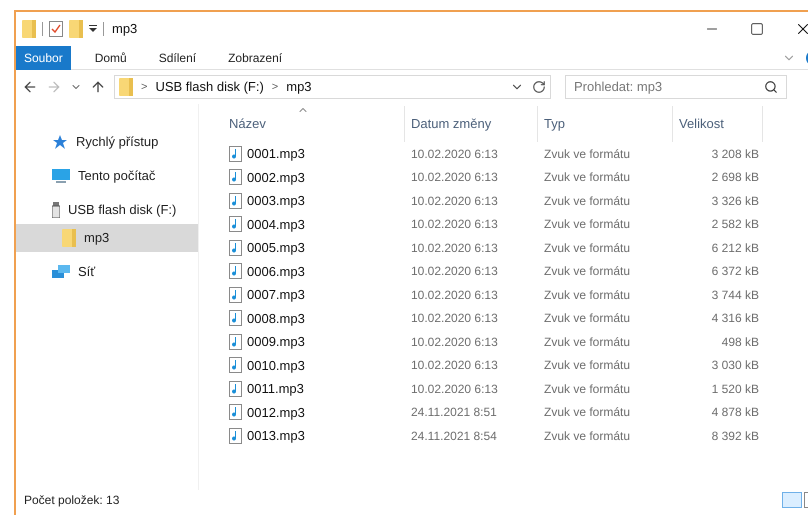 The height and width of the screenshot is (515, 808). What do you see at coordinates (276, 177) in the screenshot?
I see `file-name: 0002.mp3` at bounding box center [276, 177].